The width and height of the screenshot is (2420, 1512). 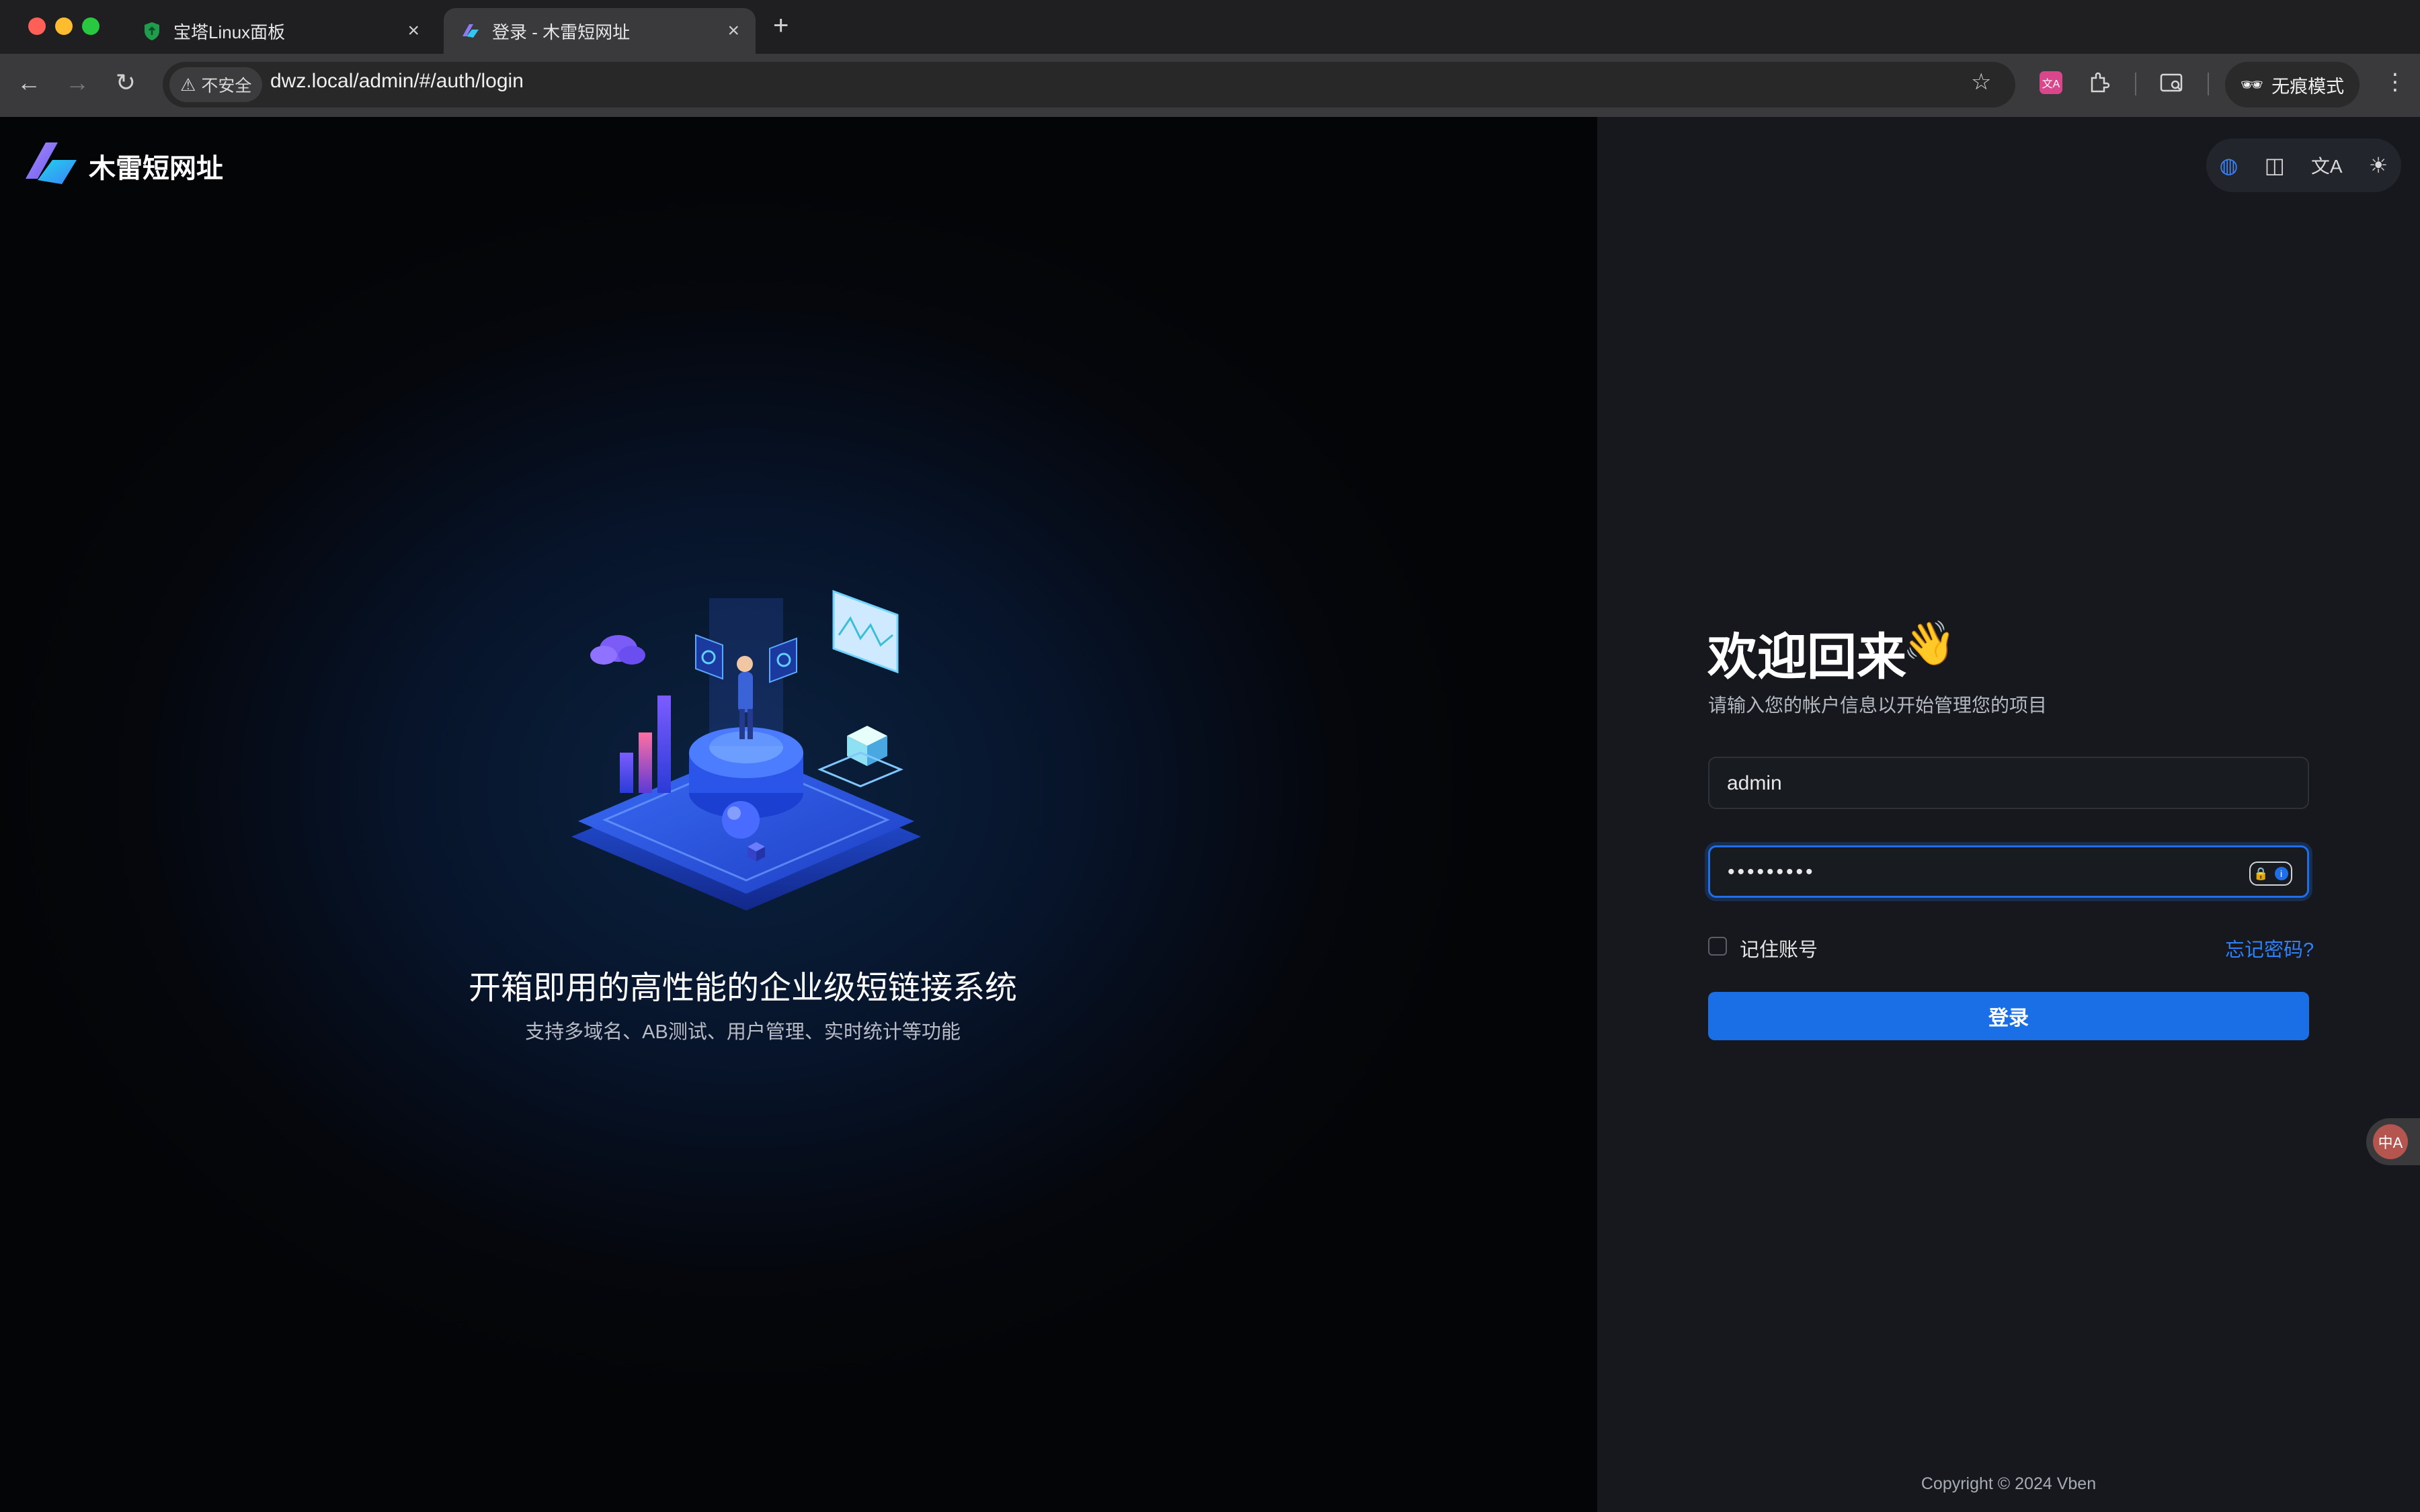 I want to click on hero-illustration, so click(x=746, y=750).